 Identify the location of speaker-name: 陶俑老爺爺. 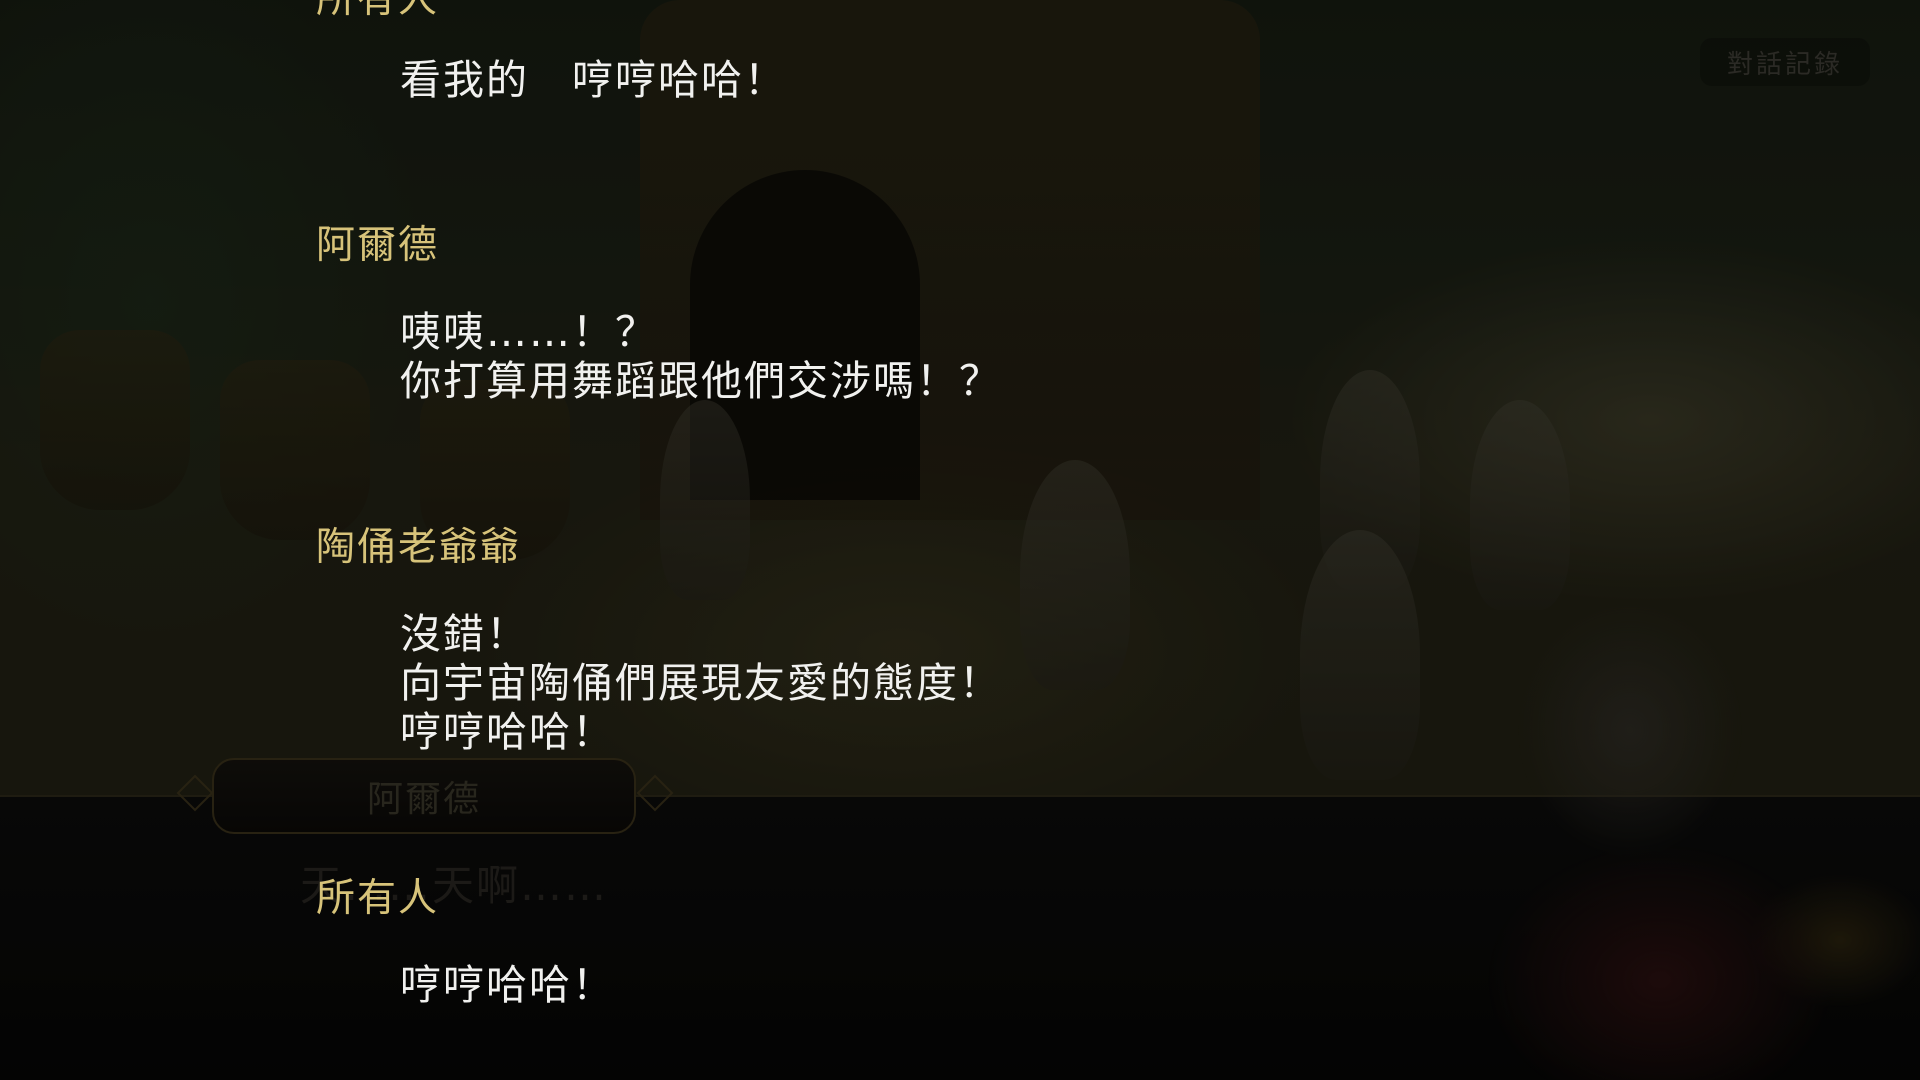
(419, 547).